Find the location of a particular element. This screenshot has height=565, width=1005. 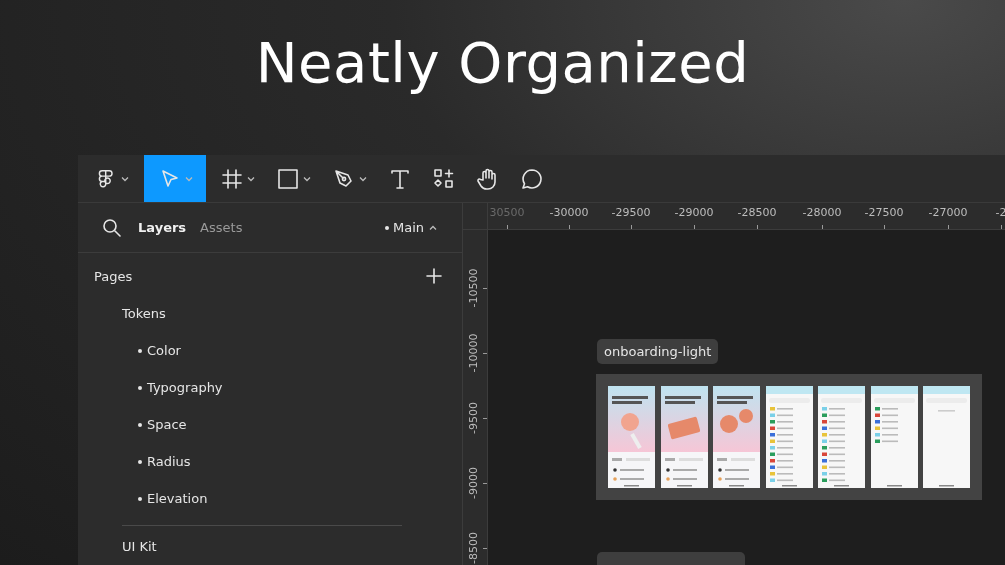

frame is located at coordinates (789, 437).